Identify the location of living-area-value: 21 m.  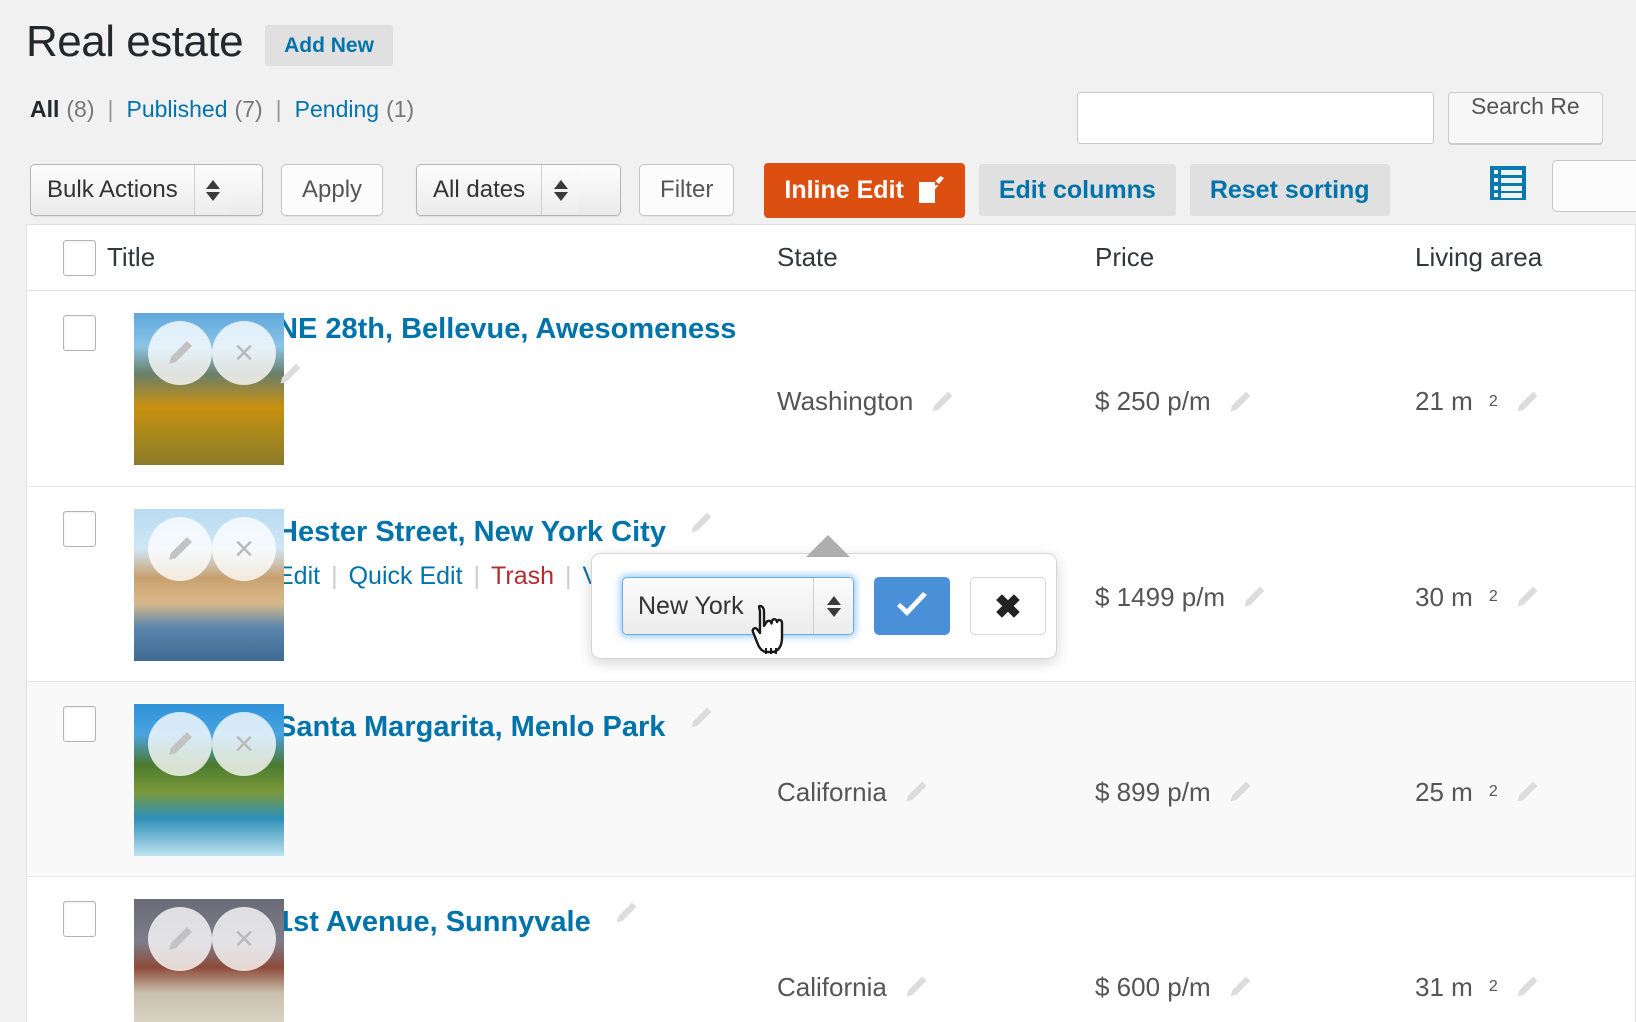
(1444, 401).